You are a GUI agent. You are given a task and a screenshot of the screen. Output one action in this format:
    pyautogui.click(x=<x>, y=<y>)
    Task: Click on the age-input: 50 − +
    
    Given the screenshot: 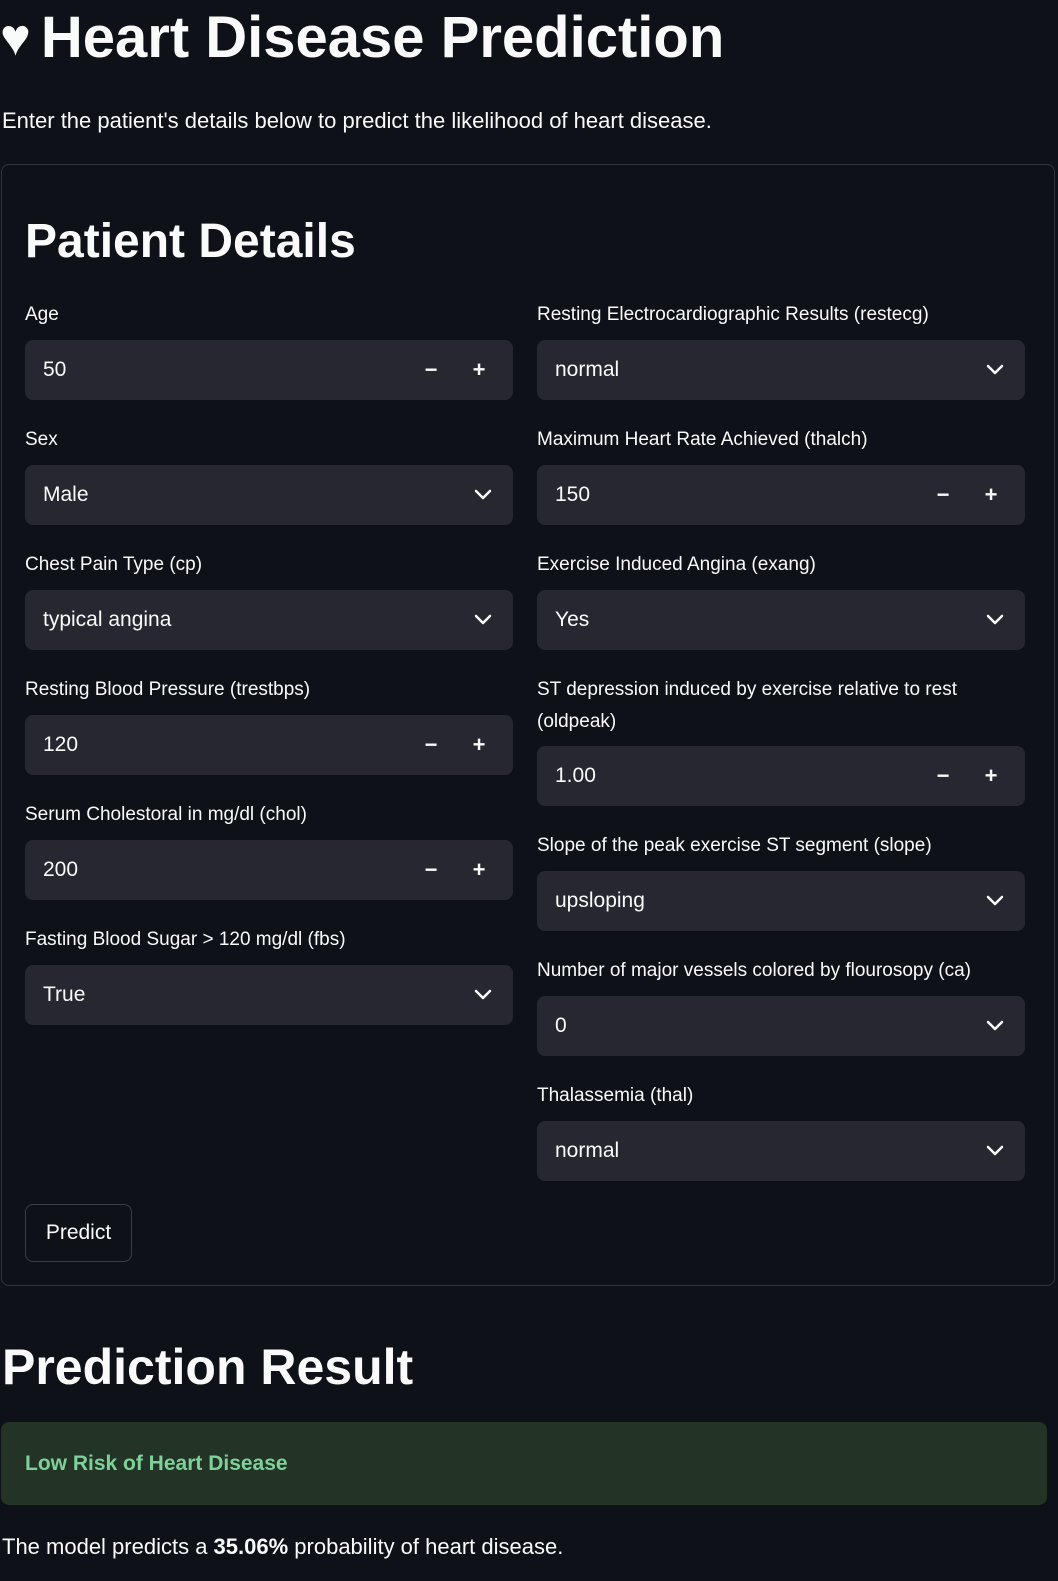 What is the action you would take?
    pyautogui.click(x=269, y=370)
    